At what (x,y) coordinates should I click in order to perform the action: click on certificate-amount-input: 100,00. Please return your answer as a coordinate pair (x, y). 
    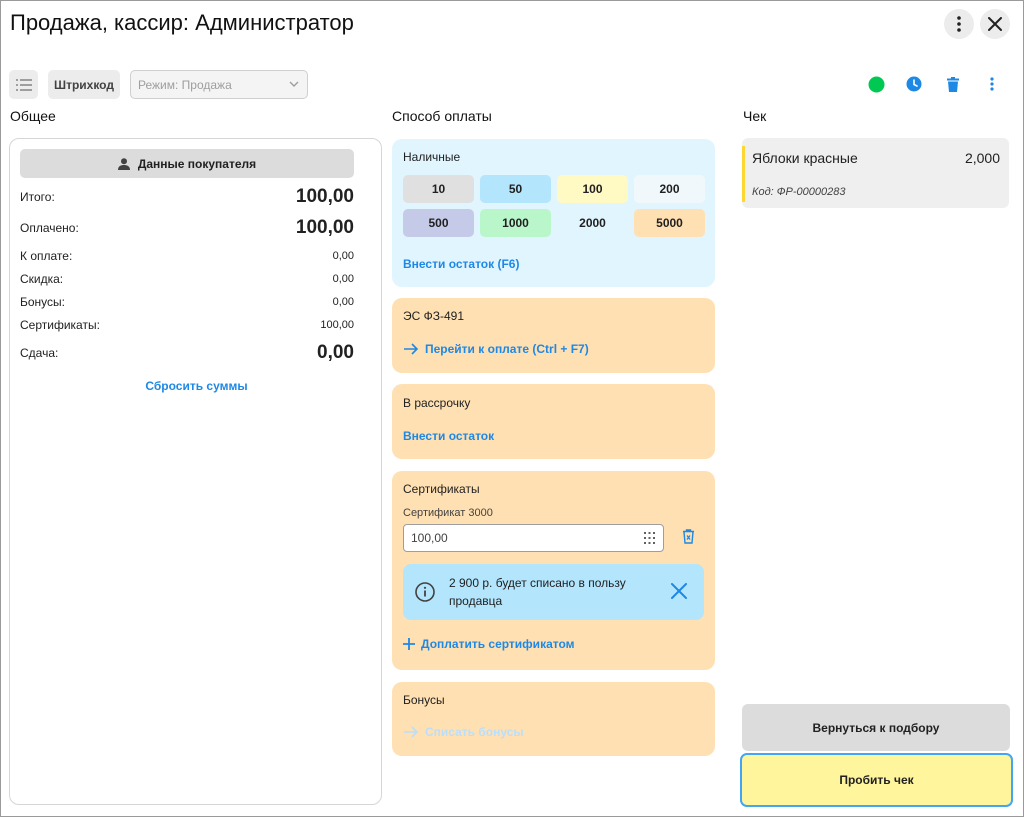
    Looking at the image, I should click on (533, 538).